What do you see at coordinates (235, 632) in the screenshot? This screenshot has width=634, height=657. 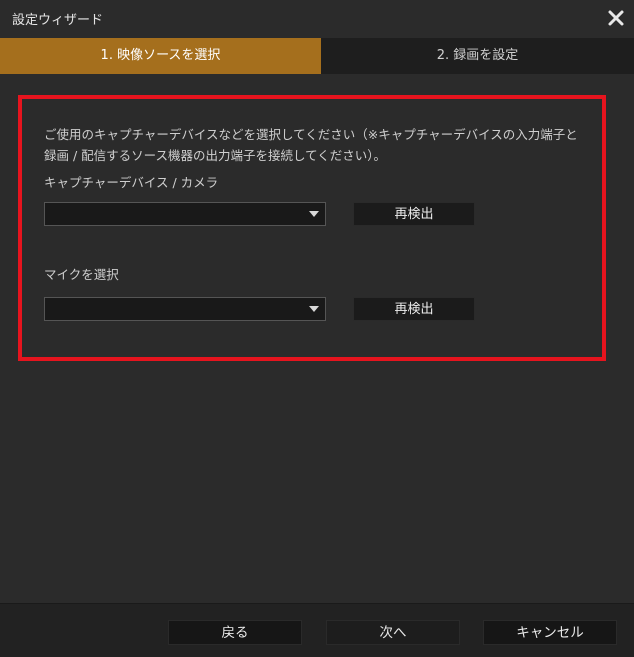 I see `back-button: 戻る` at bounding box center [235, 632].